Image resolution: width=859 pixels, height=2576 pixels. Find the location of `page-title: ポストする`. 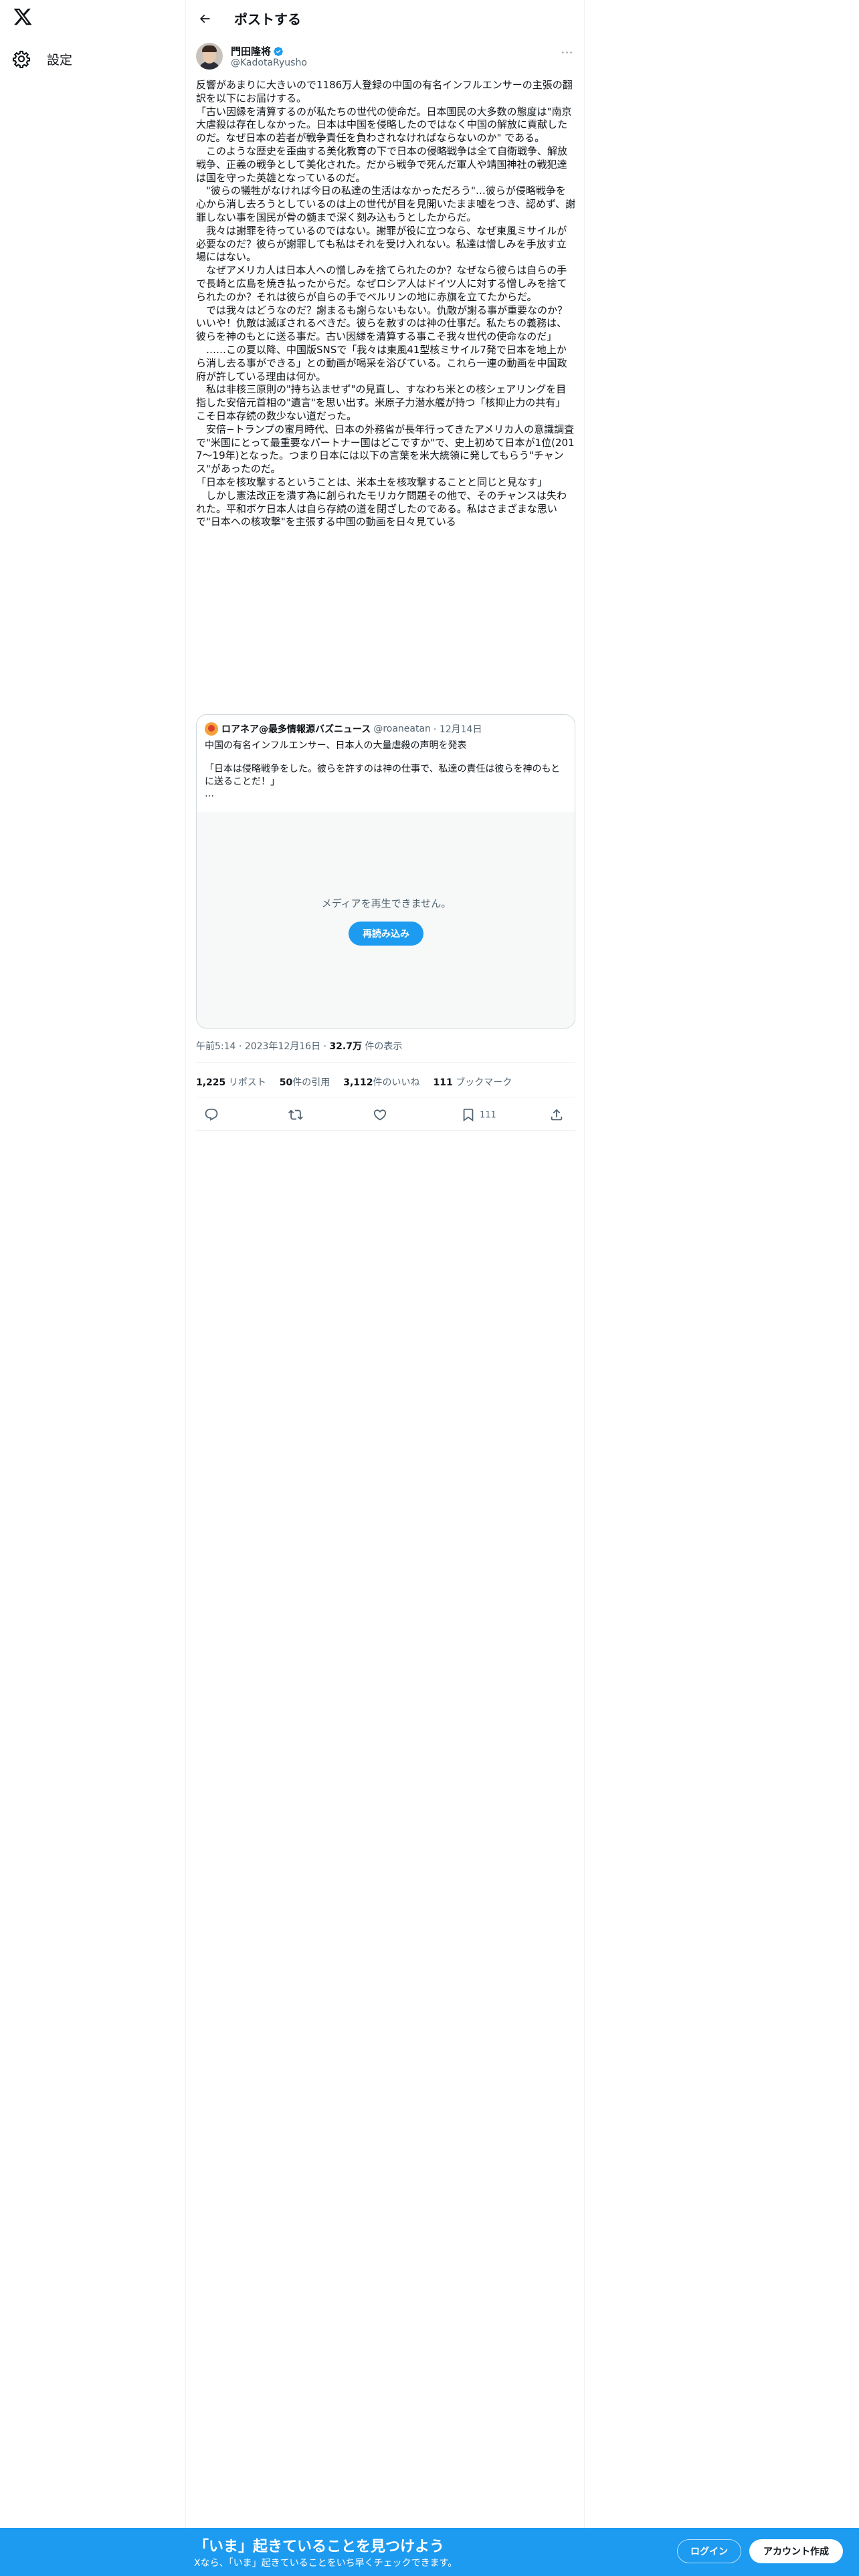

page-title: ポストする is located at coordinates (267, 19).